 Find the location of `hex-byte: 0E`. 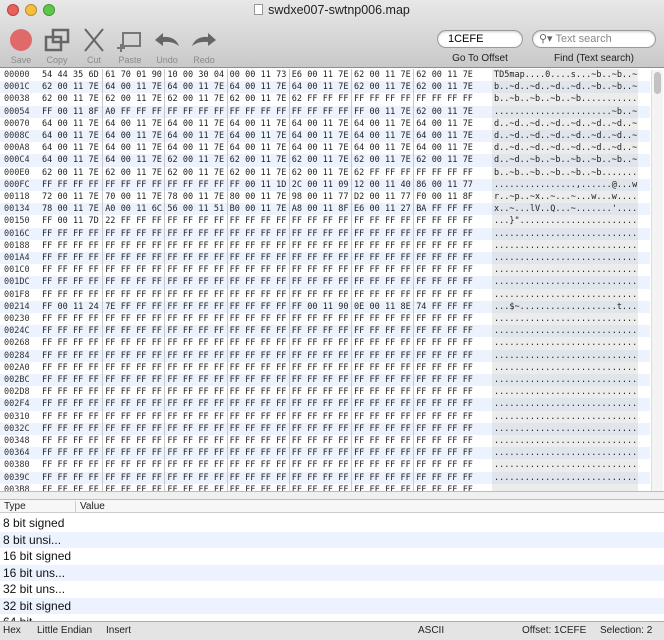

hex-byte: 0E is located at coordinates (360, 307).